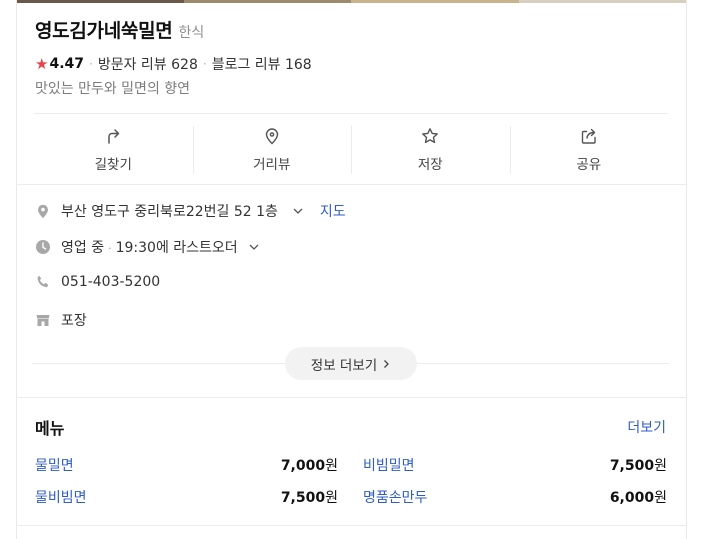 The height and width of the screenshot is (539, 709). What do you see at coordinates (104, 31) in the screenshot?
I see `place-name: 영도김가네쑥밀면` at bounding box center [104, 31].